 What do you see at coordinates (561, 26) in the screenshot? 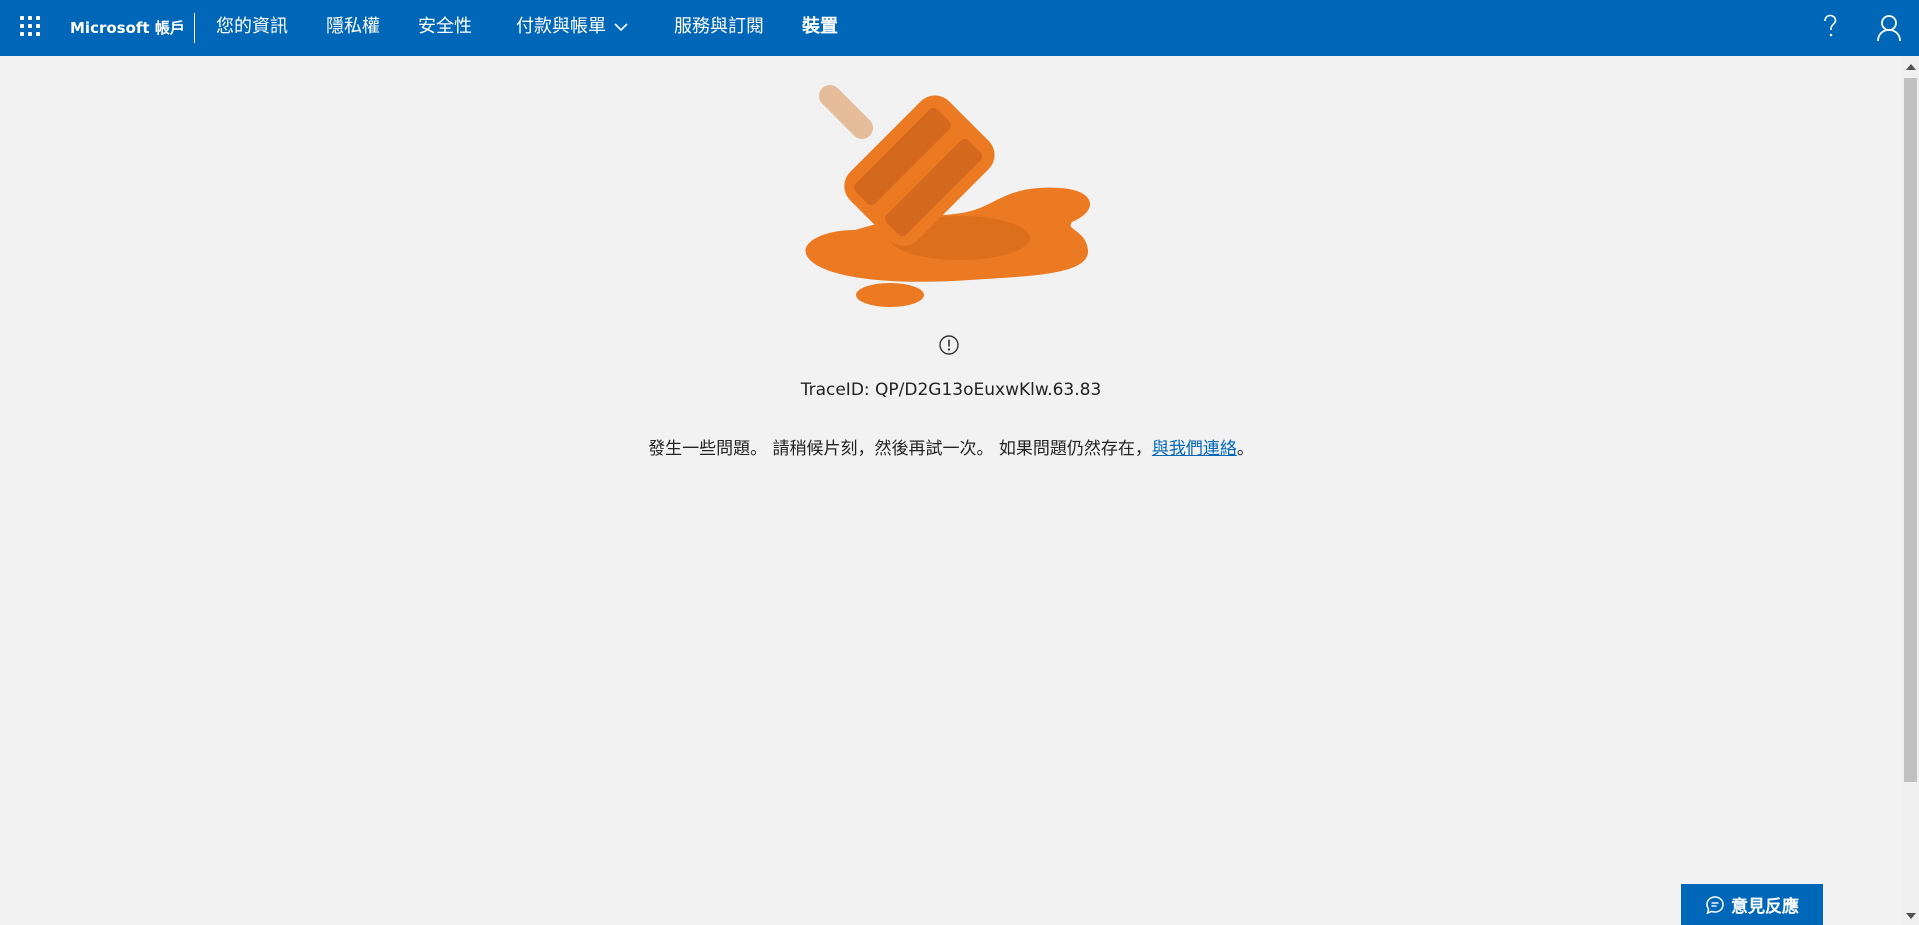
I see `nav-item-payment-billing-label: 付款與帳單` at bounding box center [561, 26].